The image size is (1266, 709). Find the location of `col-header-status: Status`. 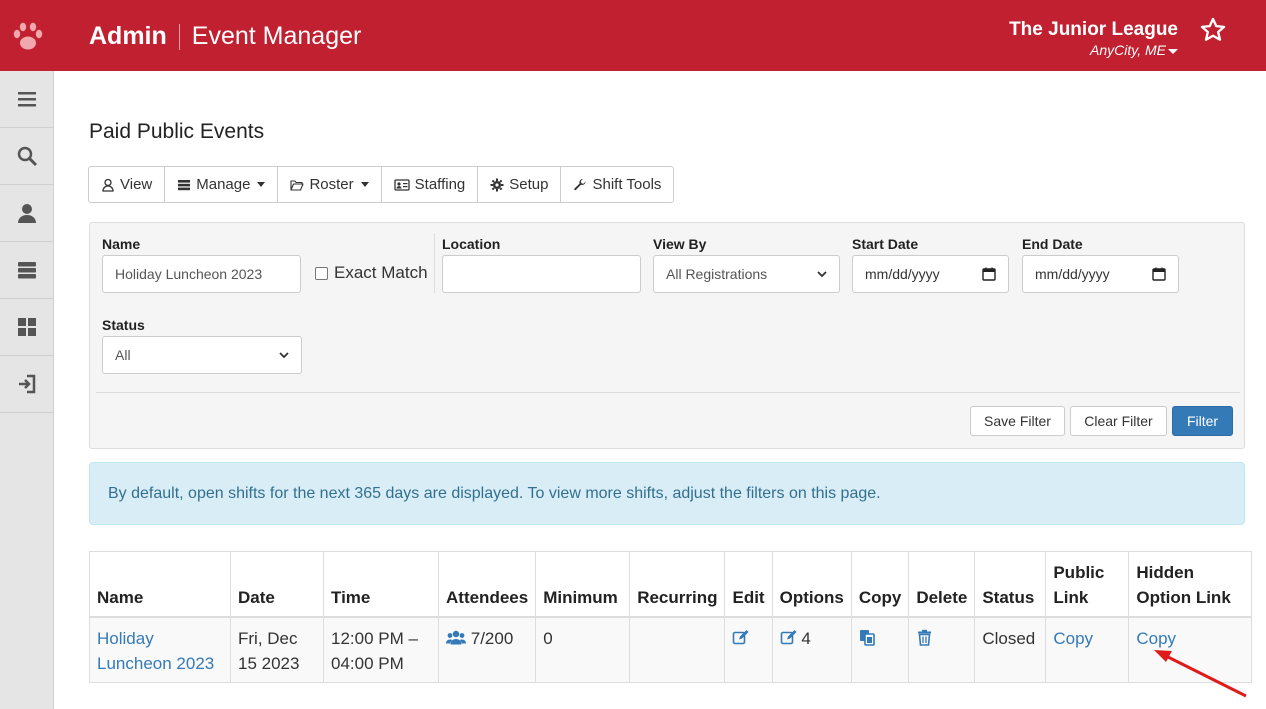

col-header-status: Status is located at coordinates (1010, 584).